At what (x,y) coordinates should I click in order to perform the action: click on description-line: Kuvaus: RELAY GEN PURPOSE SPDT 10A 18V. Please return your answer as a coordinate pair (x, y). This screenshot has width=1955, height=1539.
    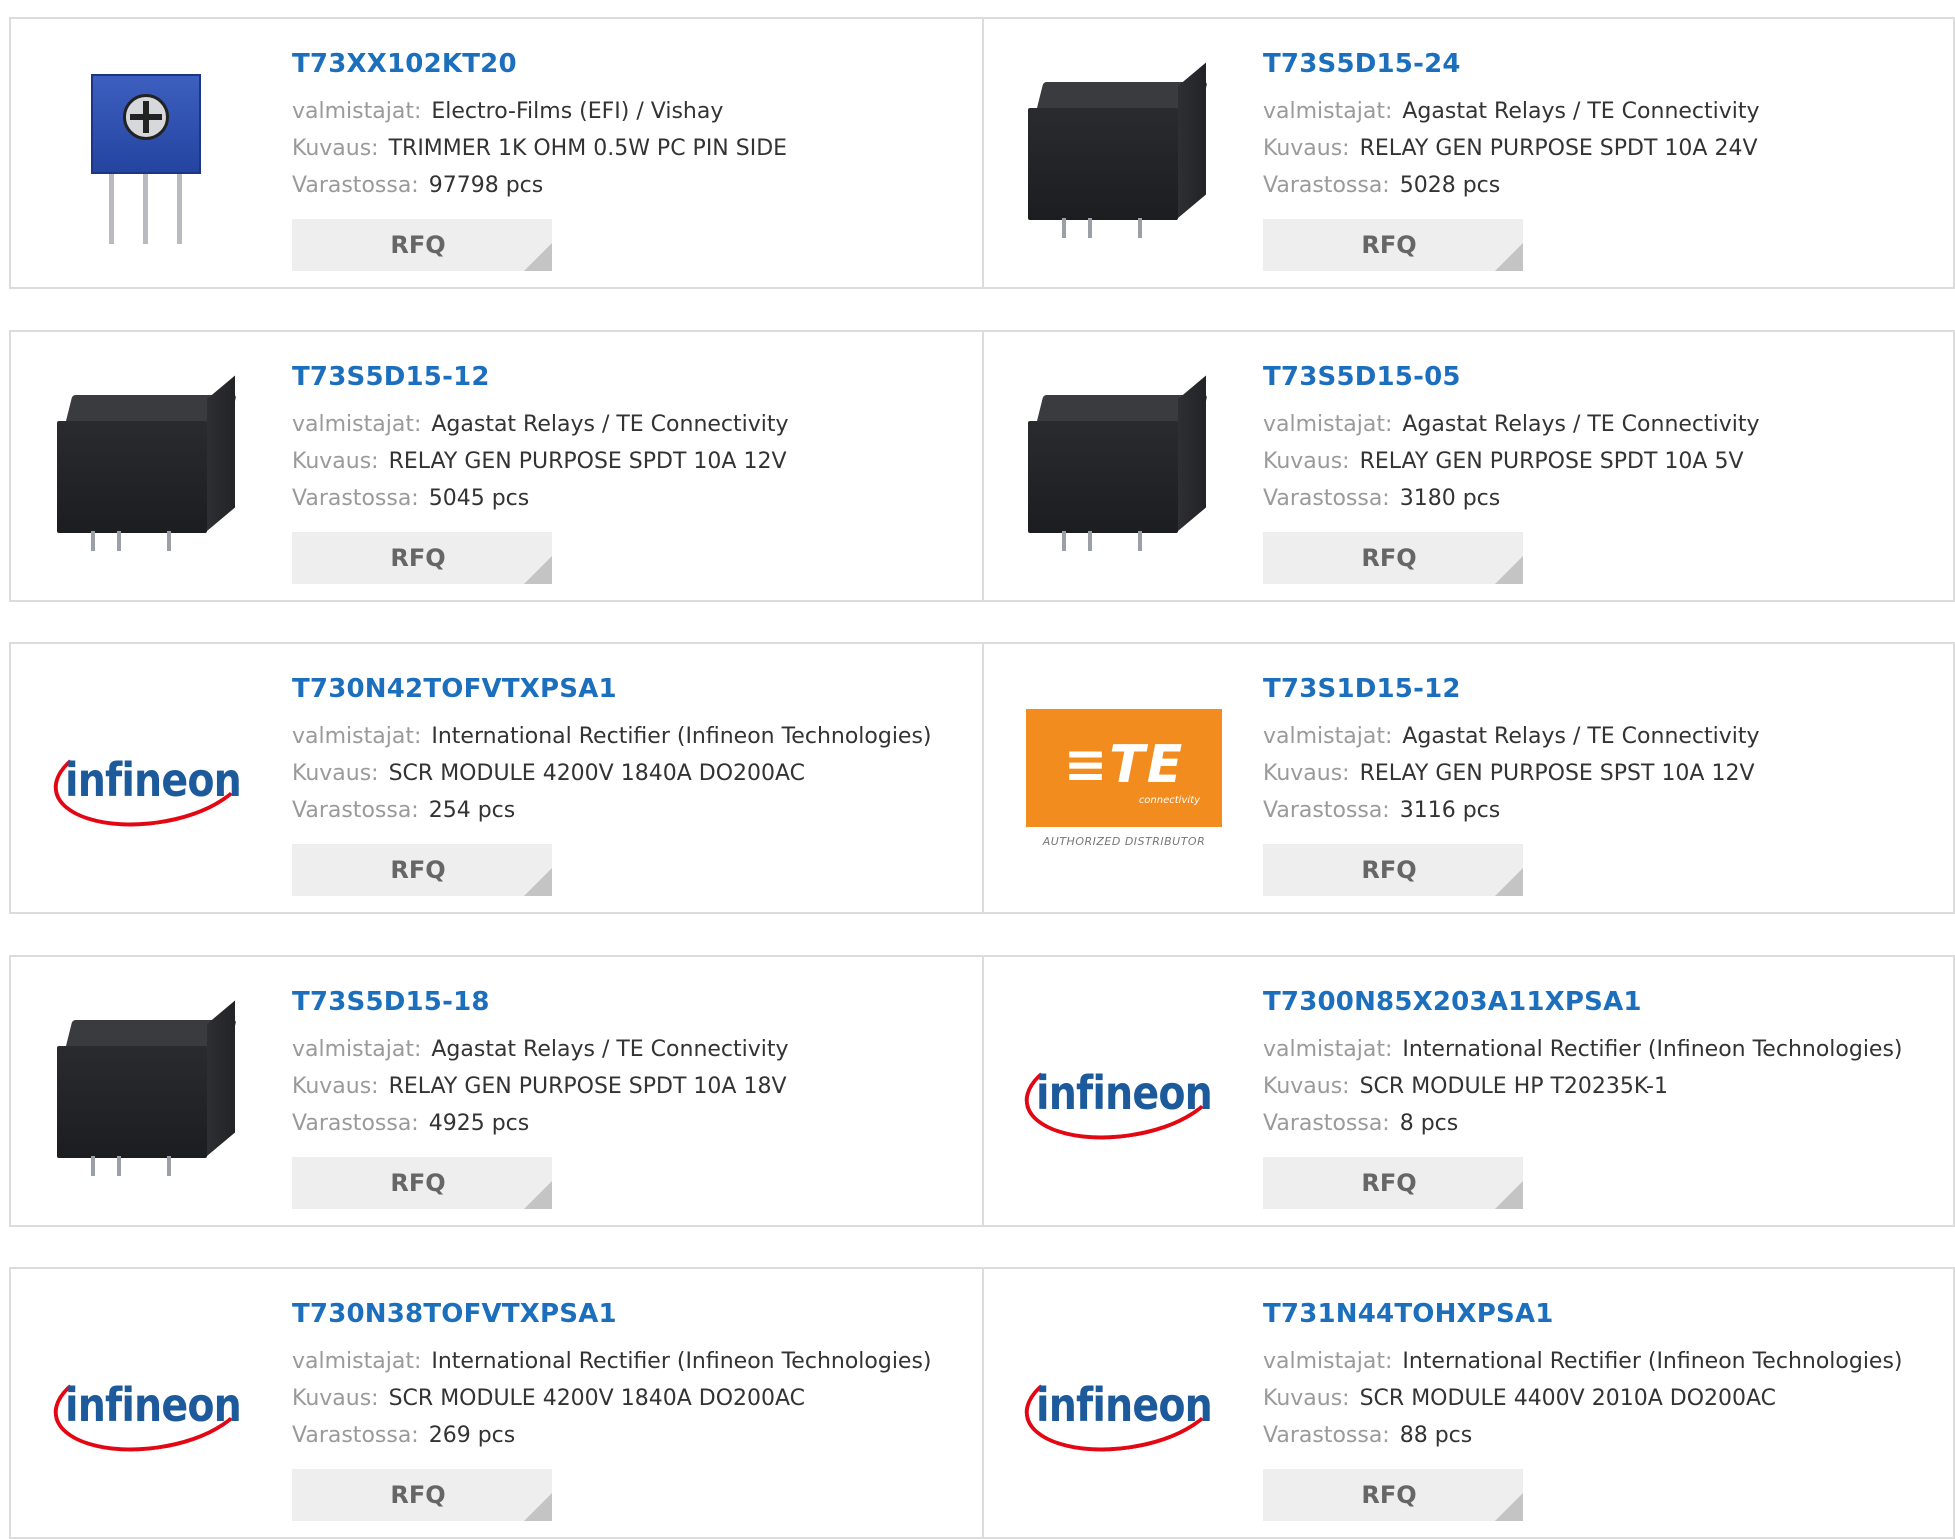
    Looking at the image, I should click on (540, 1086).